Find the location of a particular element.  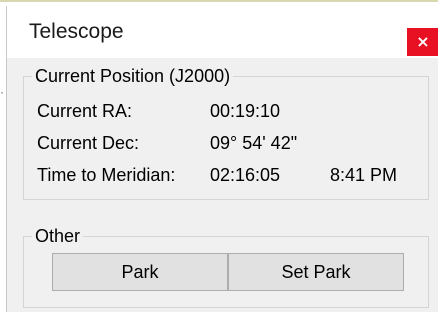

park-button: Park is located at coordinates (140, 272).